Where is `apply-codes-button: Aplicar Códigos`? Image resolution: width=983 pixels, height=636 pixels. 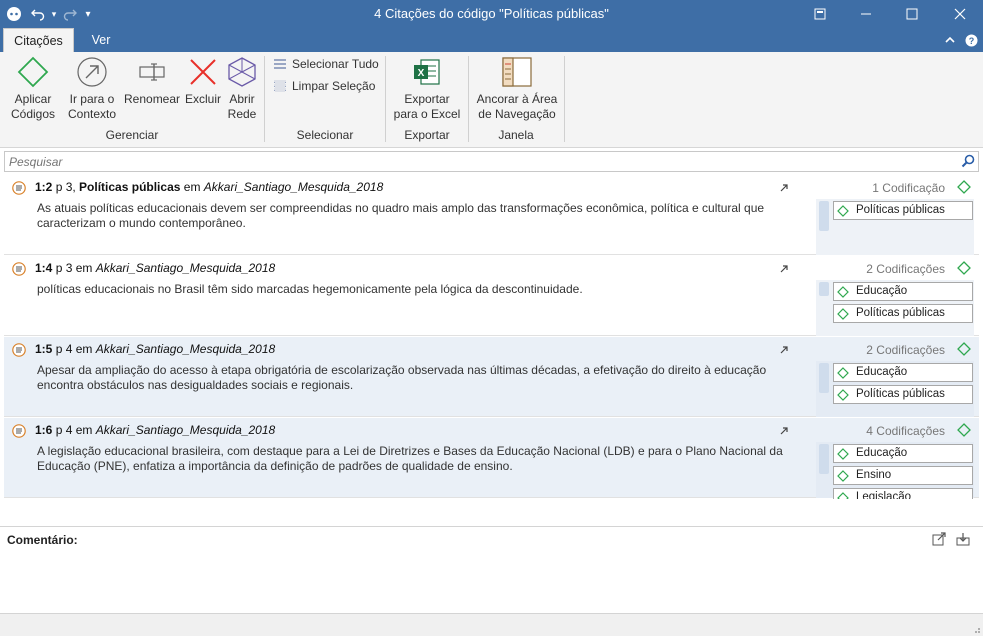
apply-codes-button: Aplicar Códigos is located at coordinates (33, 89).